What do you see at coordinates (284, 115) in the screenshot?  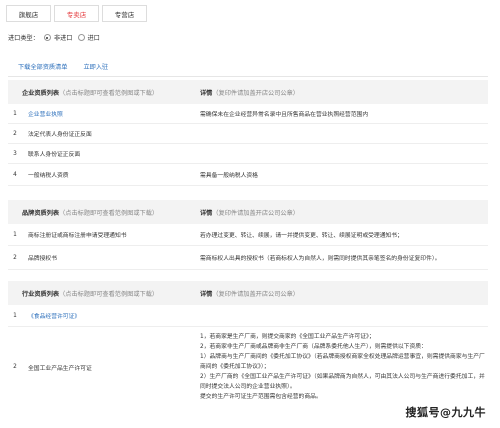 I see `row-detail: 需确保未在企业经营异常名录中且所售商品在营业执照经营范围内` at bounding box center [284, 115].